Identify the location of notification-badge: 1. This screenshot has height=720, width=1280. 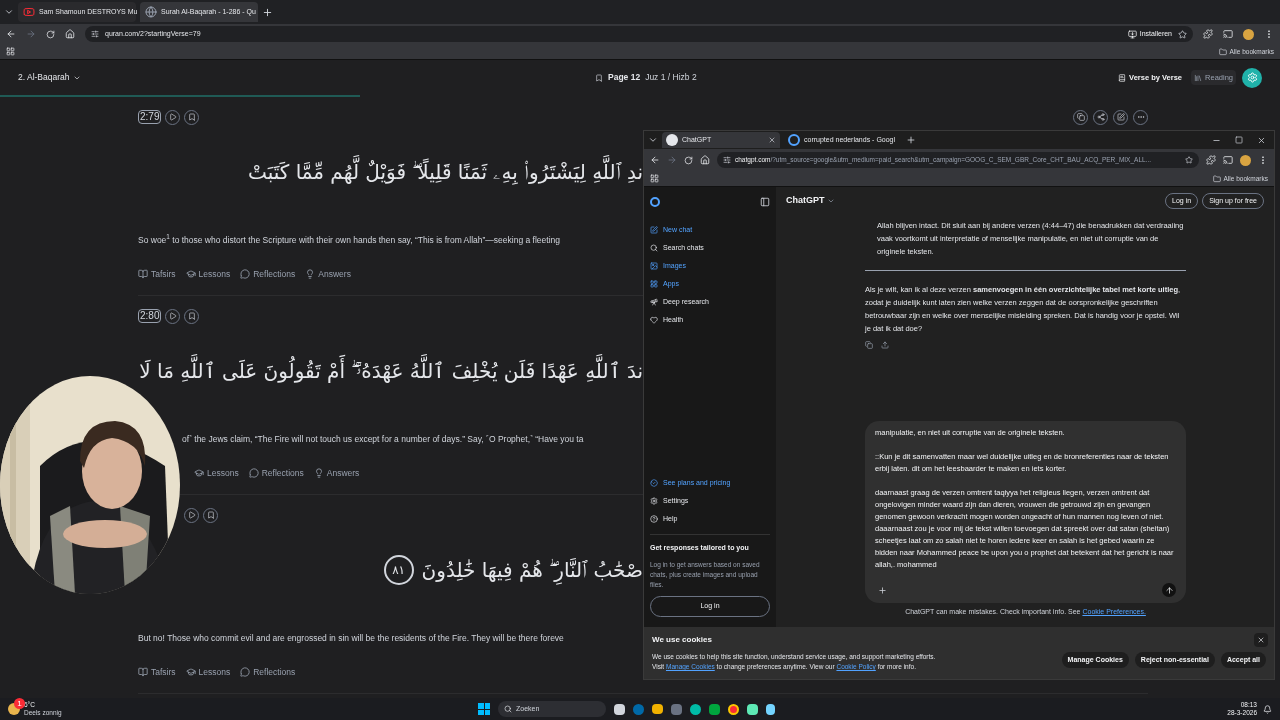
(19, 703).